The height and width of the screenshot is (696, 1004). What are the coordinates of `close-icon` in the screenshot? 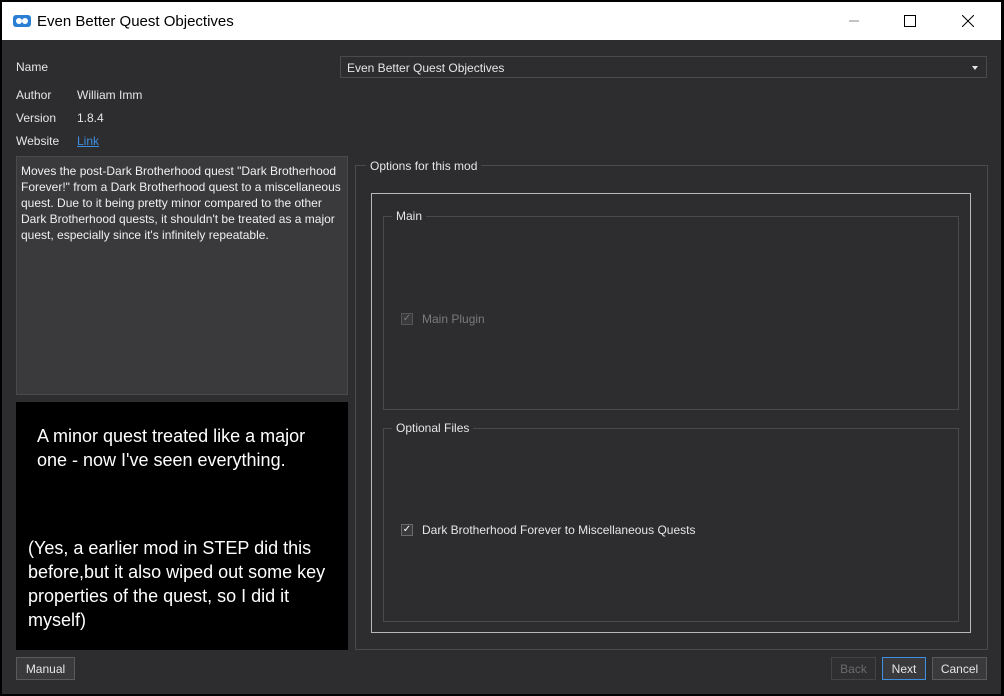 It's located at (968, 21).